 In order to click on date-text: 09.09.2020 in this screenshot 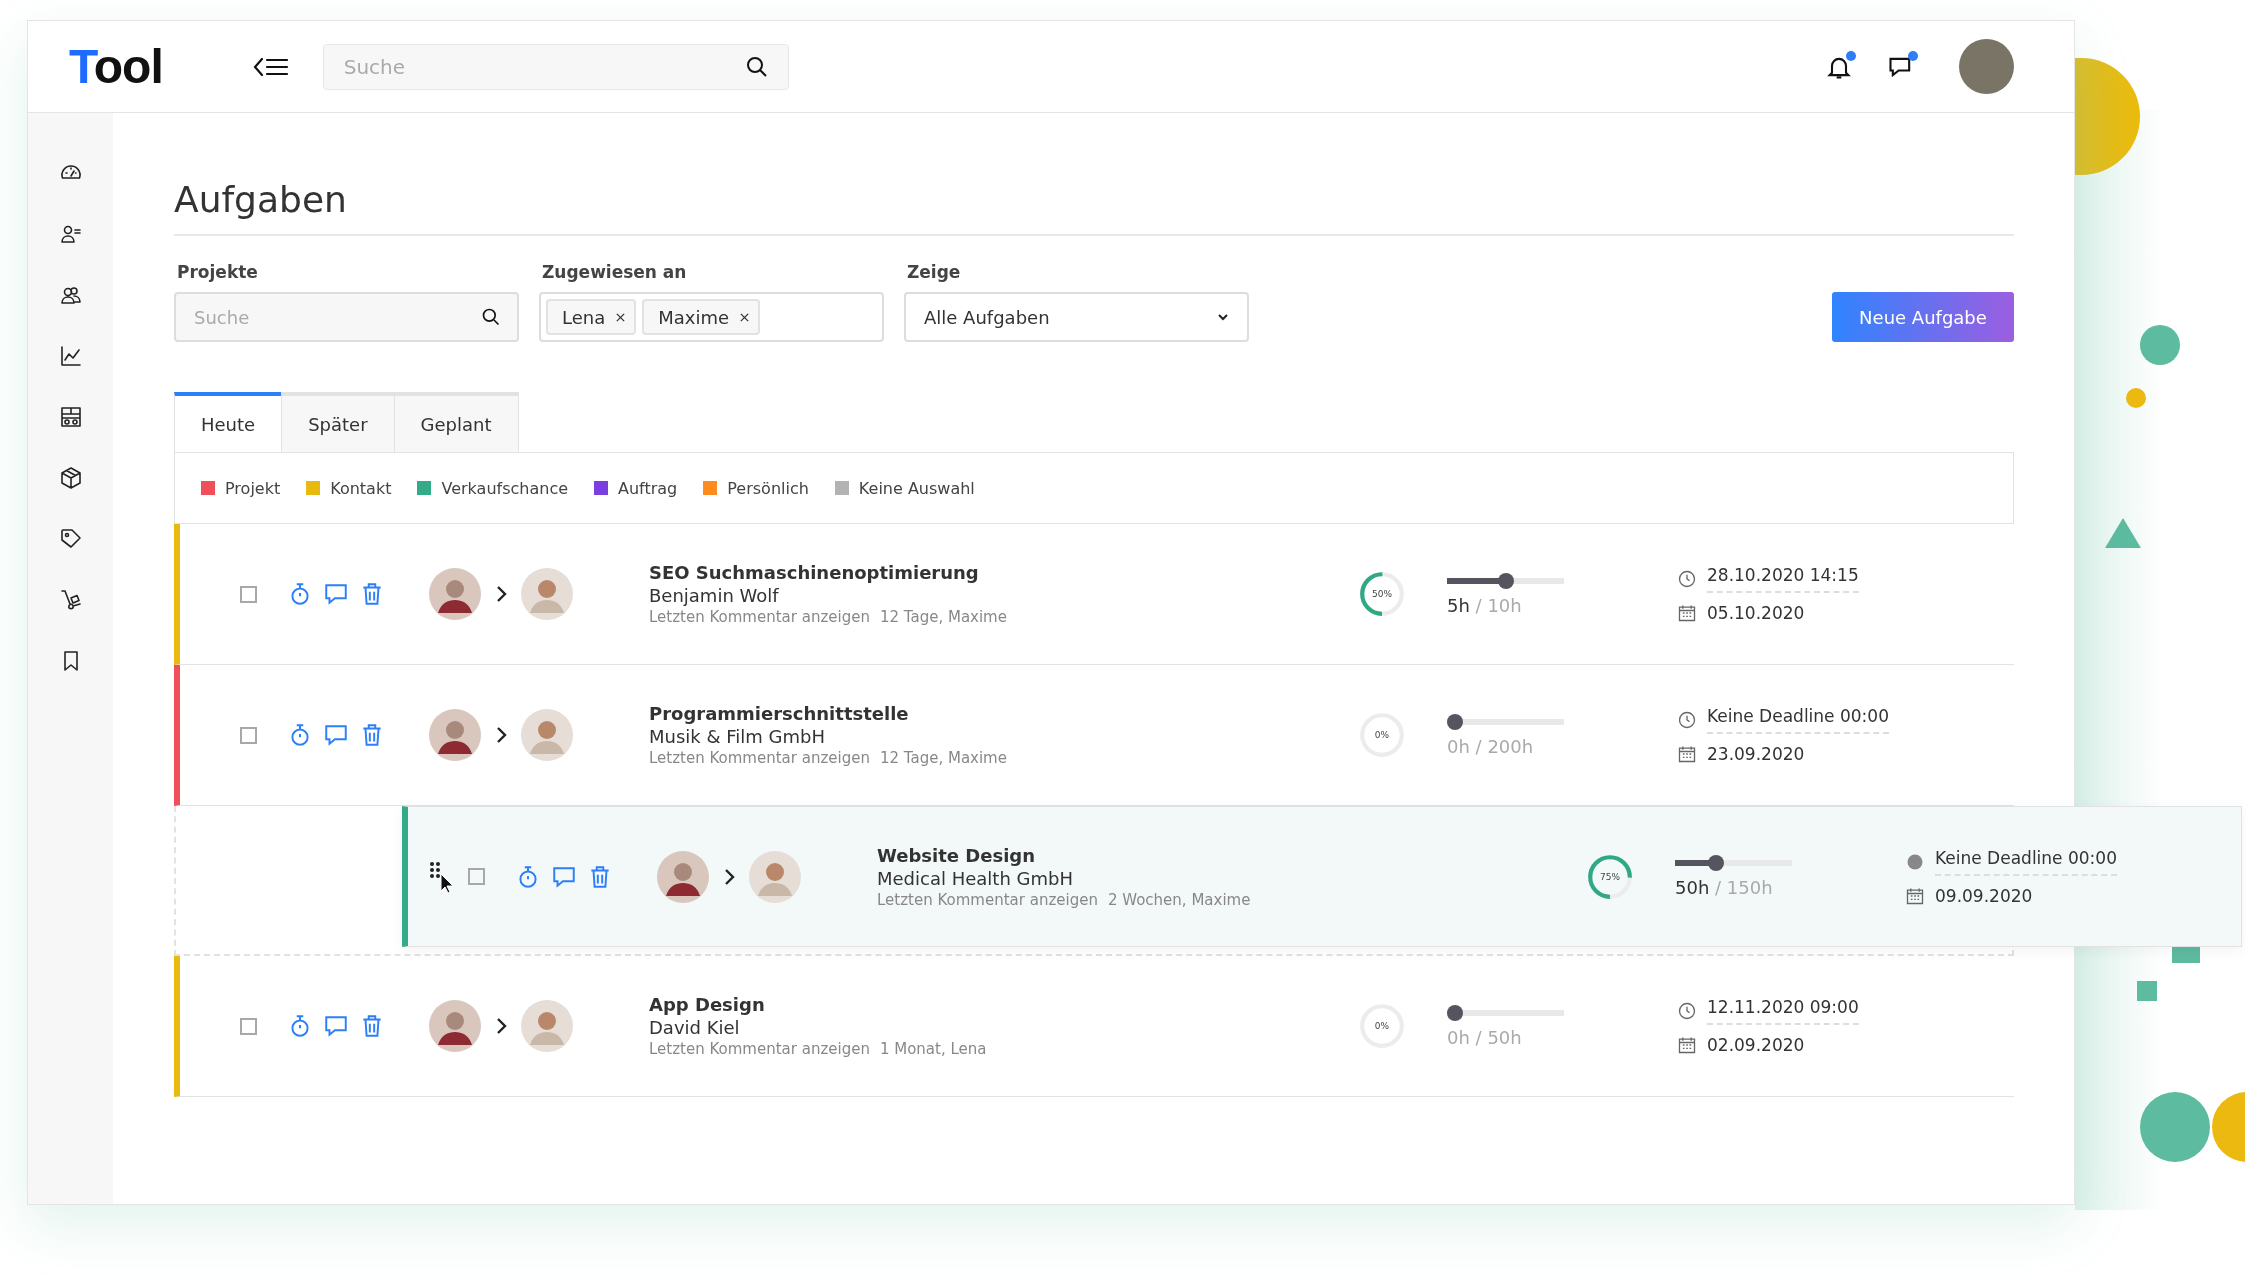, I will do `click(1984, 895)`.